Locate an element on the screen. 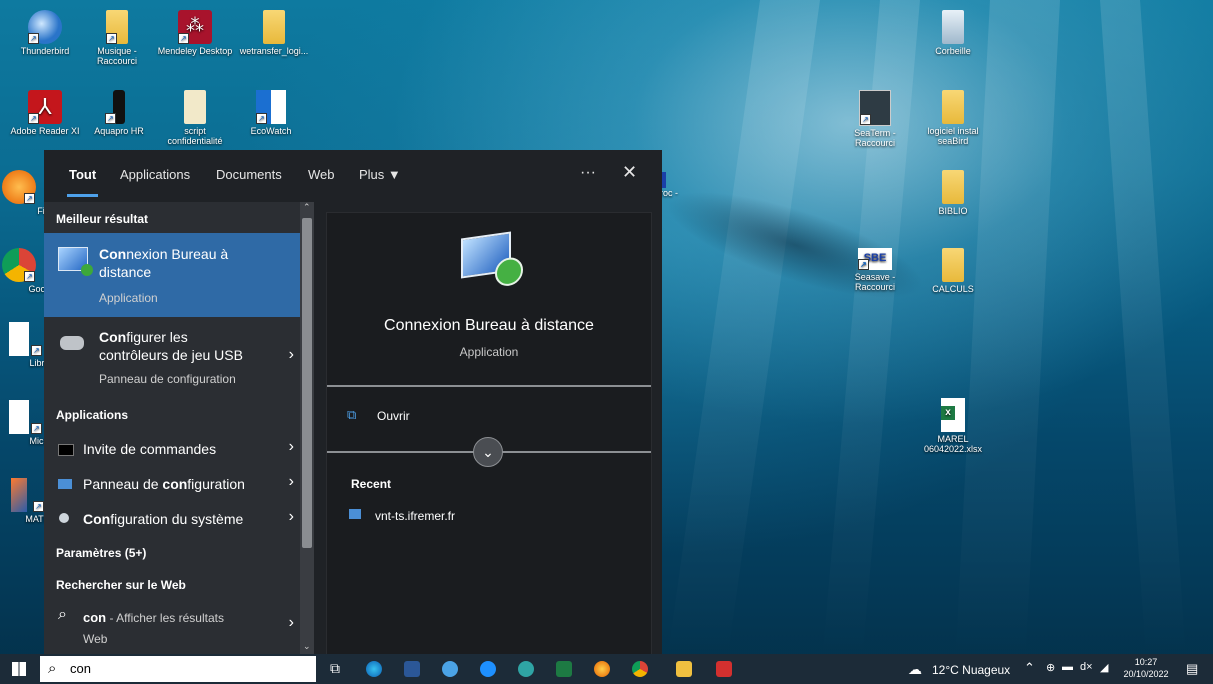 The width and height of the screenshot is (1213, 684). desktop-icon-musique: ↗ Musique - Raccourci is located at coordinates (117, 38).